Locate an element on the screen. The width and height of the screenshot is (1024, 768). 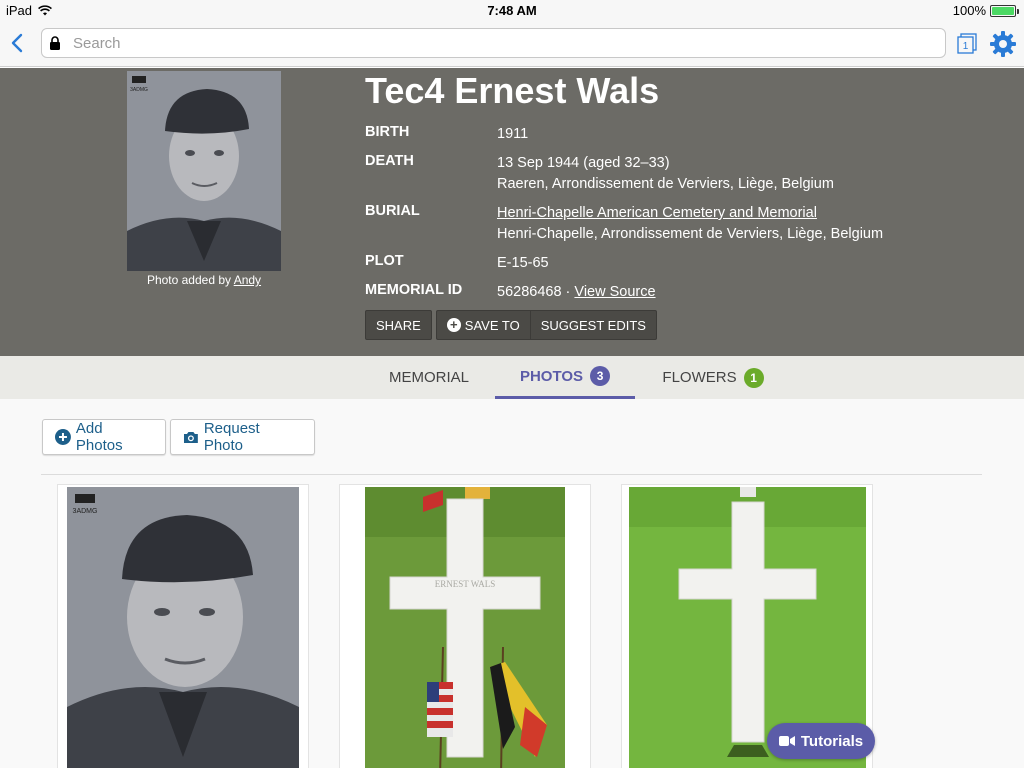
save-to-button: + SAVE TO is located at coordinates (482, 325).